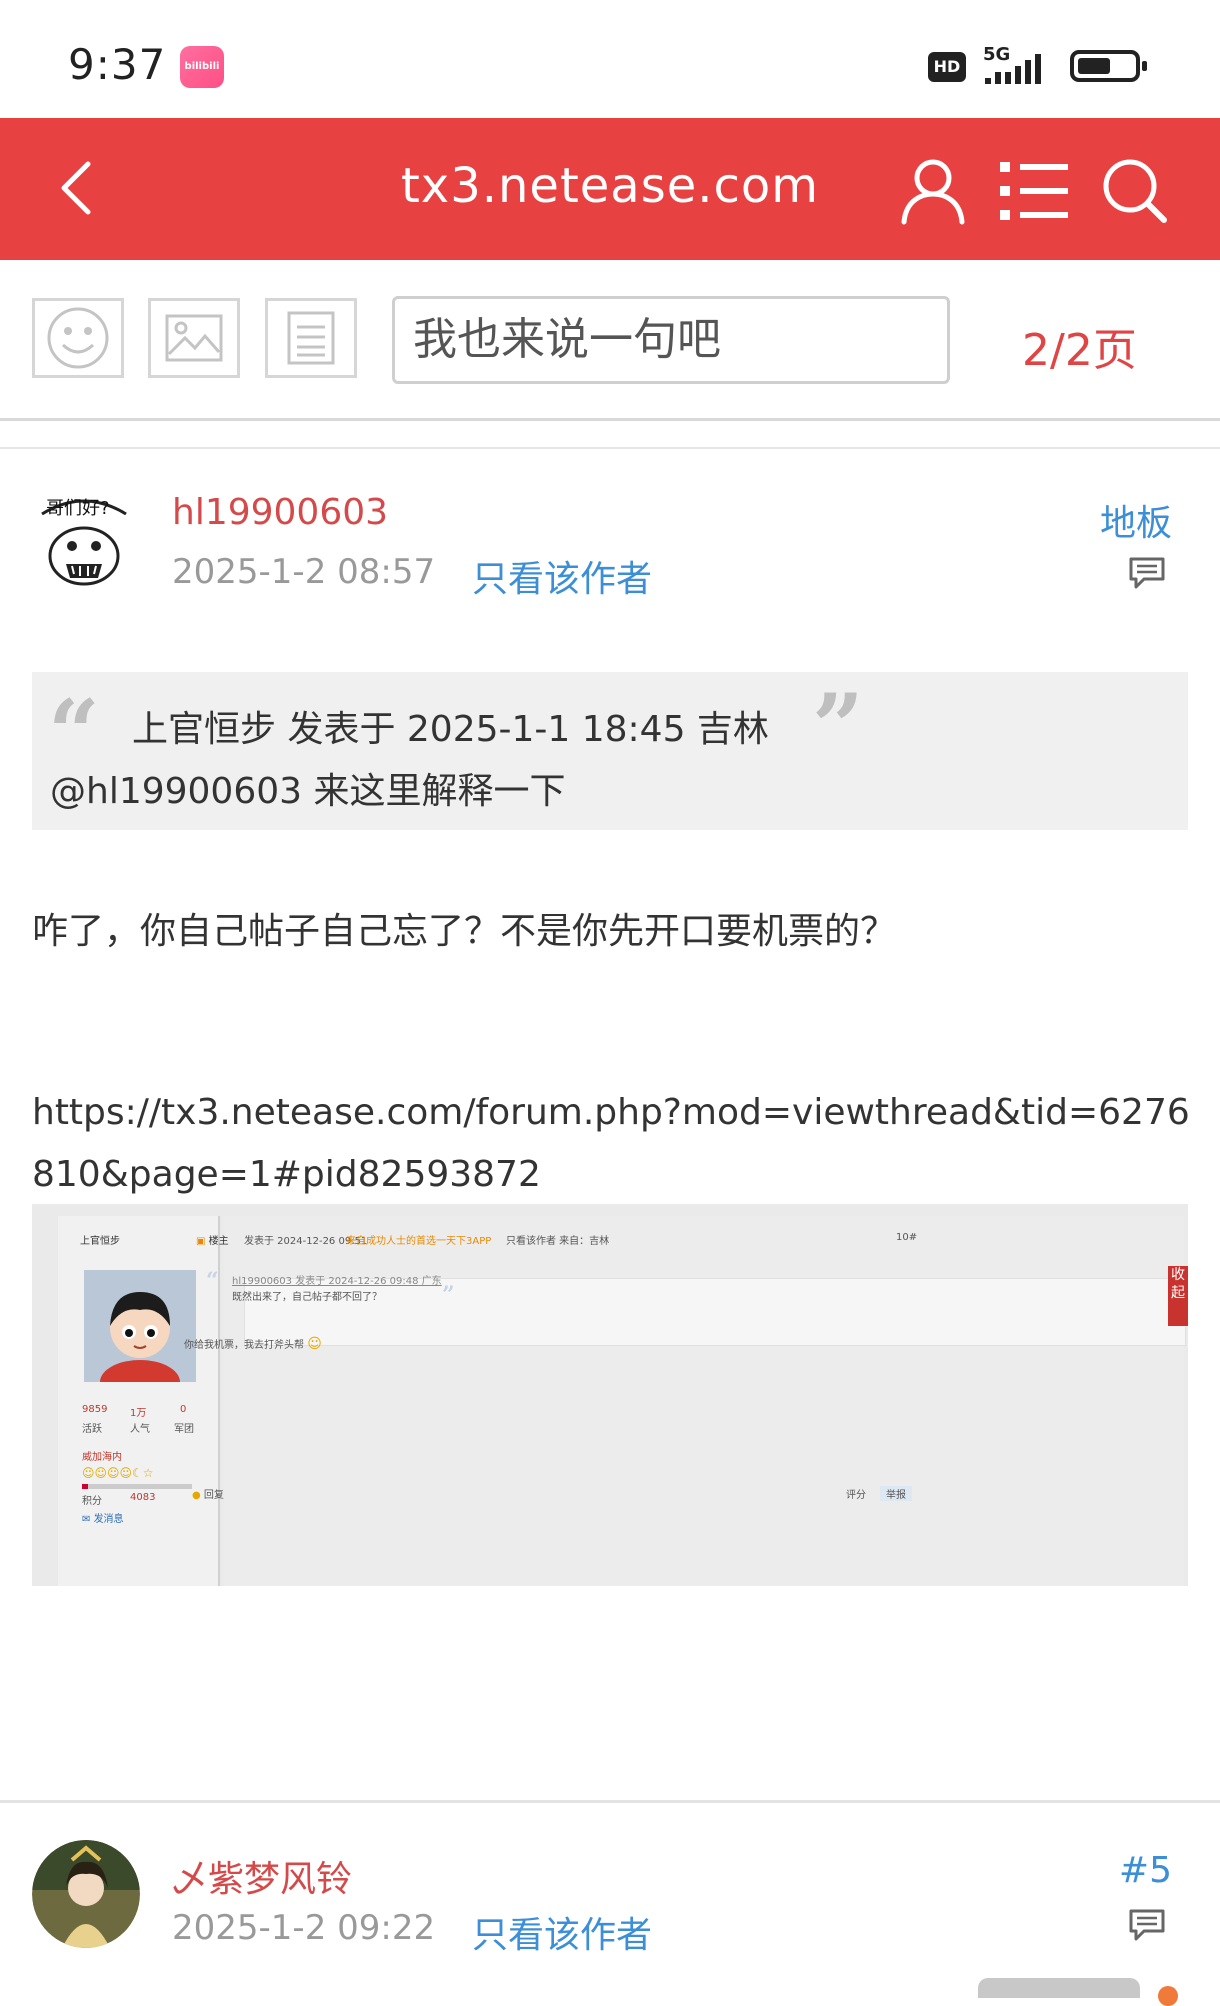 This screenshot has width=1220, height=2006. What do you see at coordinates (558, 1241) in the screenshot?
I see `shot-header-only: 只看该作者 来自：吉林` at bounding box center [558, 1241].